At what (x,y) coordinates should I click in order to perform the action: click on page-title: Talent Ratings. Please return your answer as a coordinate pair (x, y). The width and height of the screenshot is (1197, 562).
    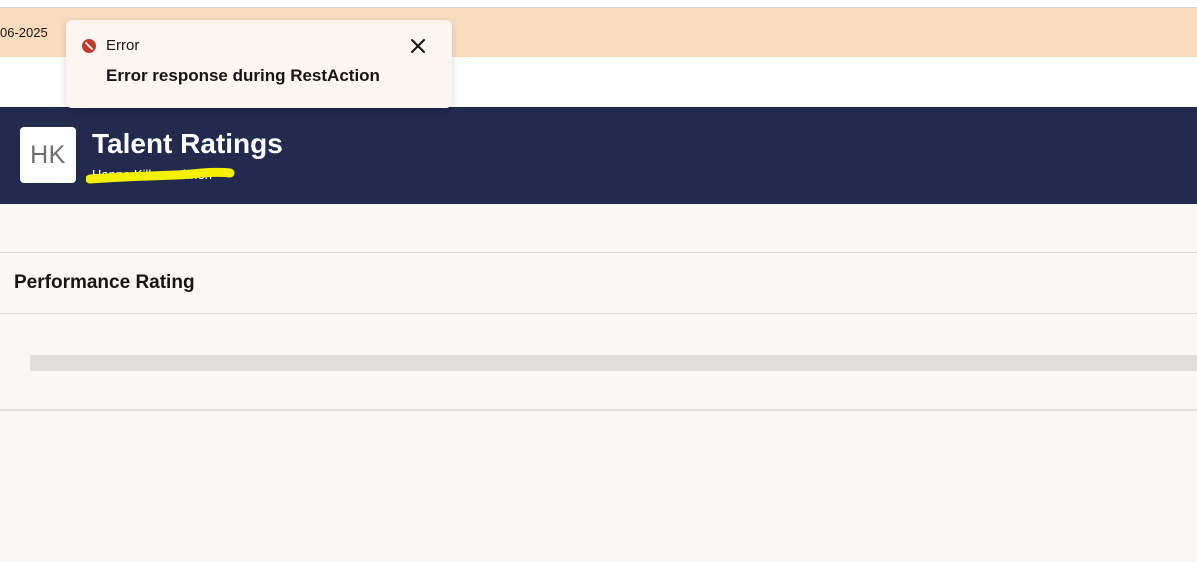
    Looking at the image, I should click on (187, 143).